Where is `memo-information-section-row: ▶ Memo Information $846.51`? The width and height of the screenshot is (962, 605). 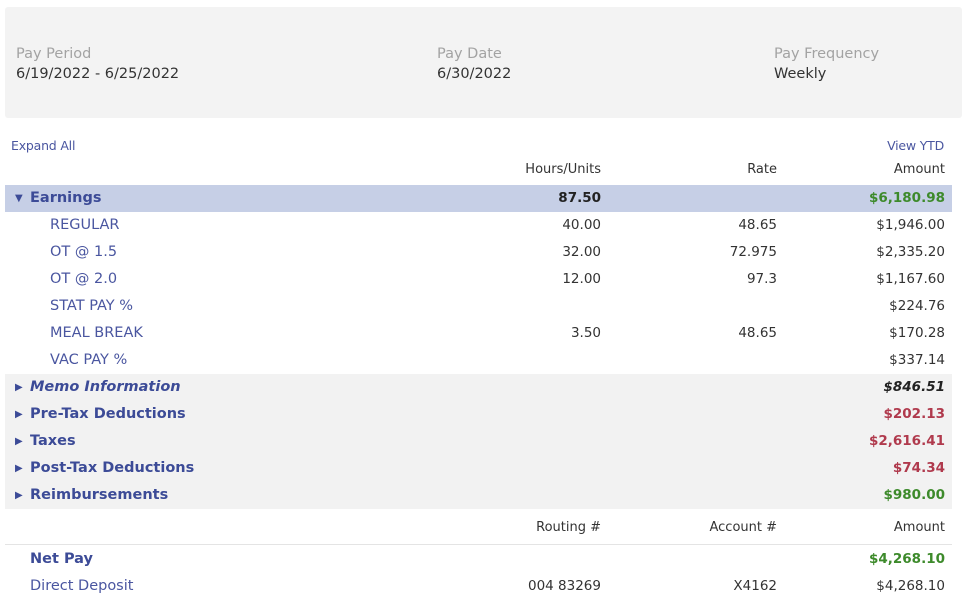 memo-information-section-row: ▶ Memo Information $846.51 is located at coordinates (478, 387).